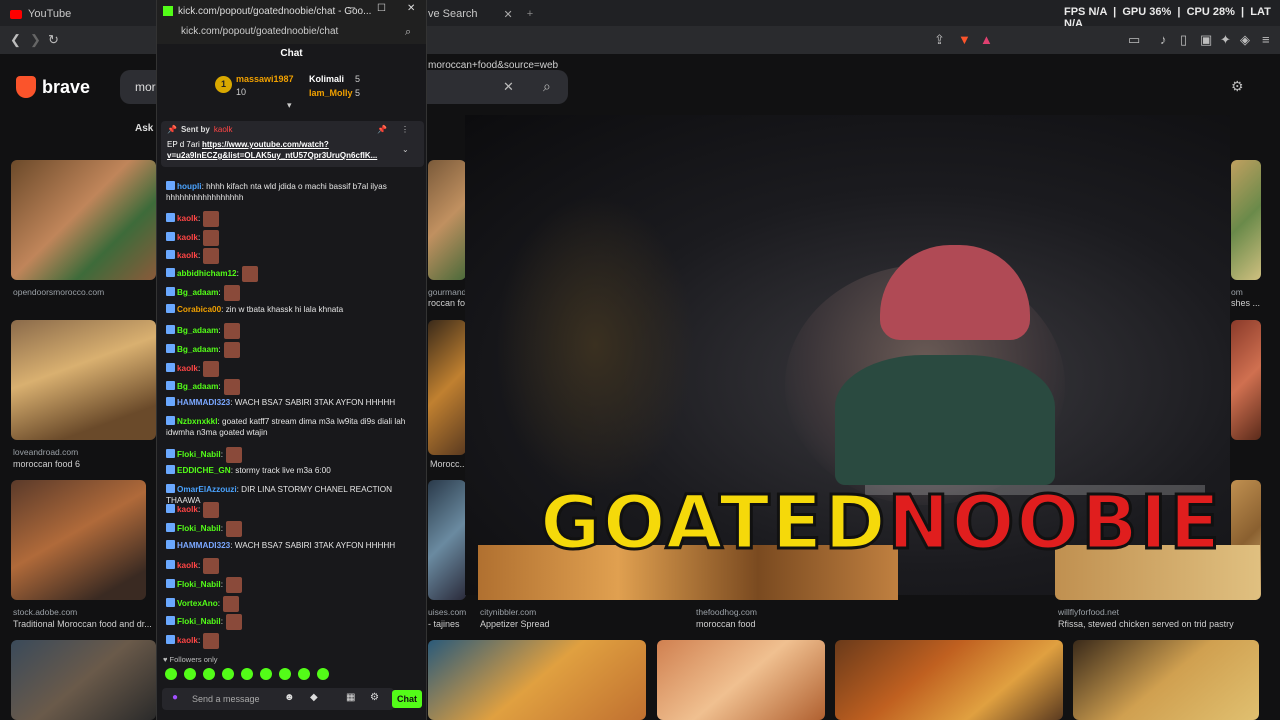 Image resolution: width=1280 pixels, height=720 pixels. Describe the element at coordinates (407, 699) in the screenshot. I see `send-chat-button: Chat` at that location.